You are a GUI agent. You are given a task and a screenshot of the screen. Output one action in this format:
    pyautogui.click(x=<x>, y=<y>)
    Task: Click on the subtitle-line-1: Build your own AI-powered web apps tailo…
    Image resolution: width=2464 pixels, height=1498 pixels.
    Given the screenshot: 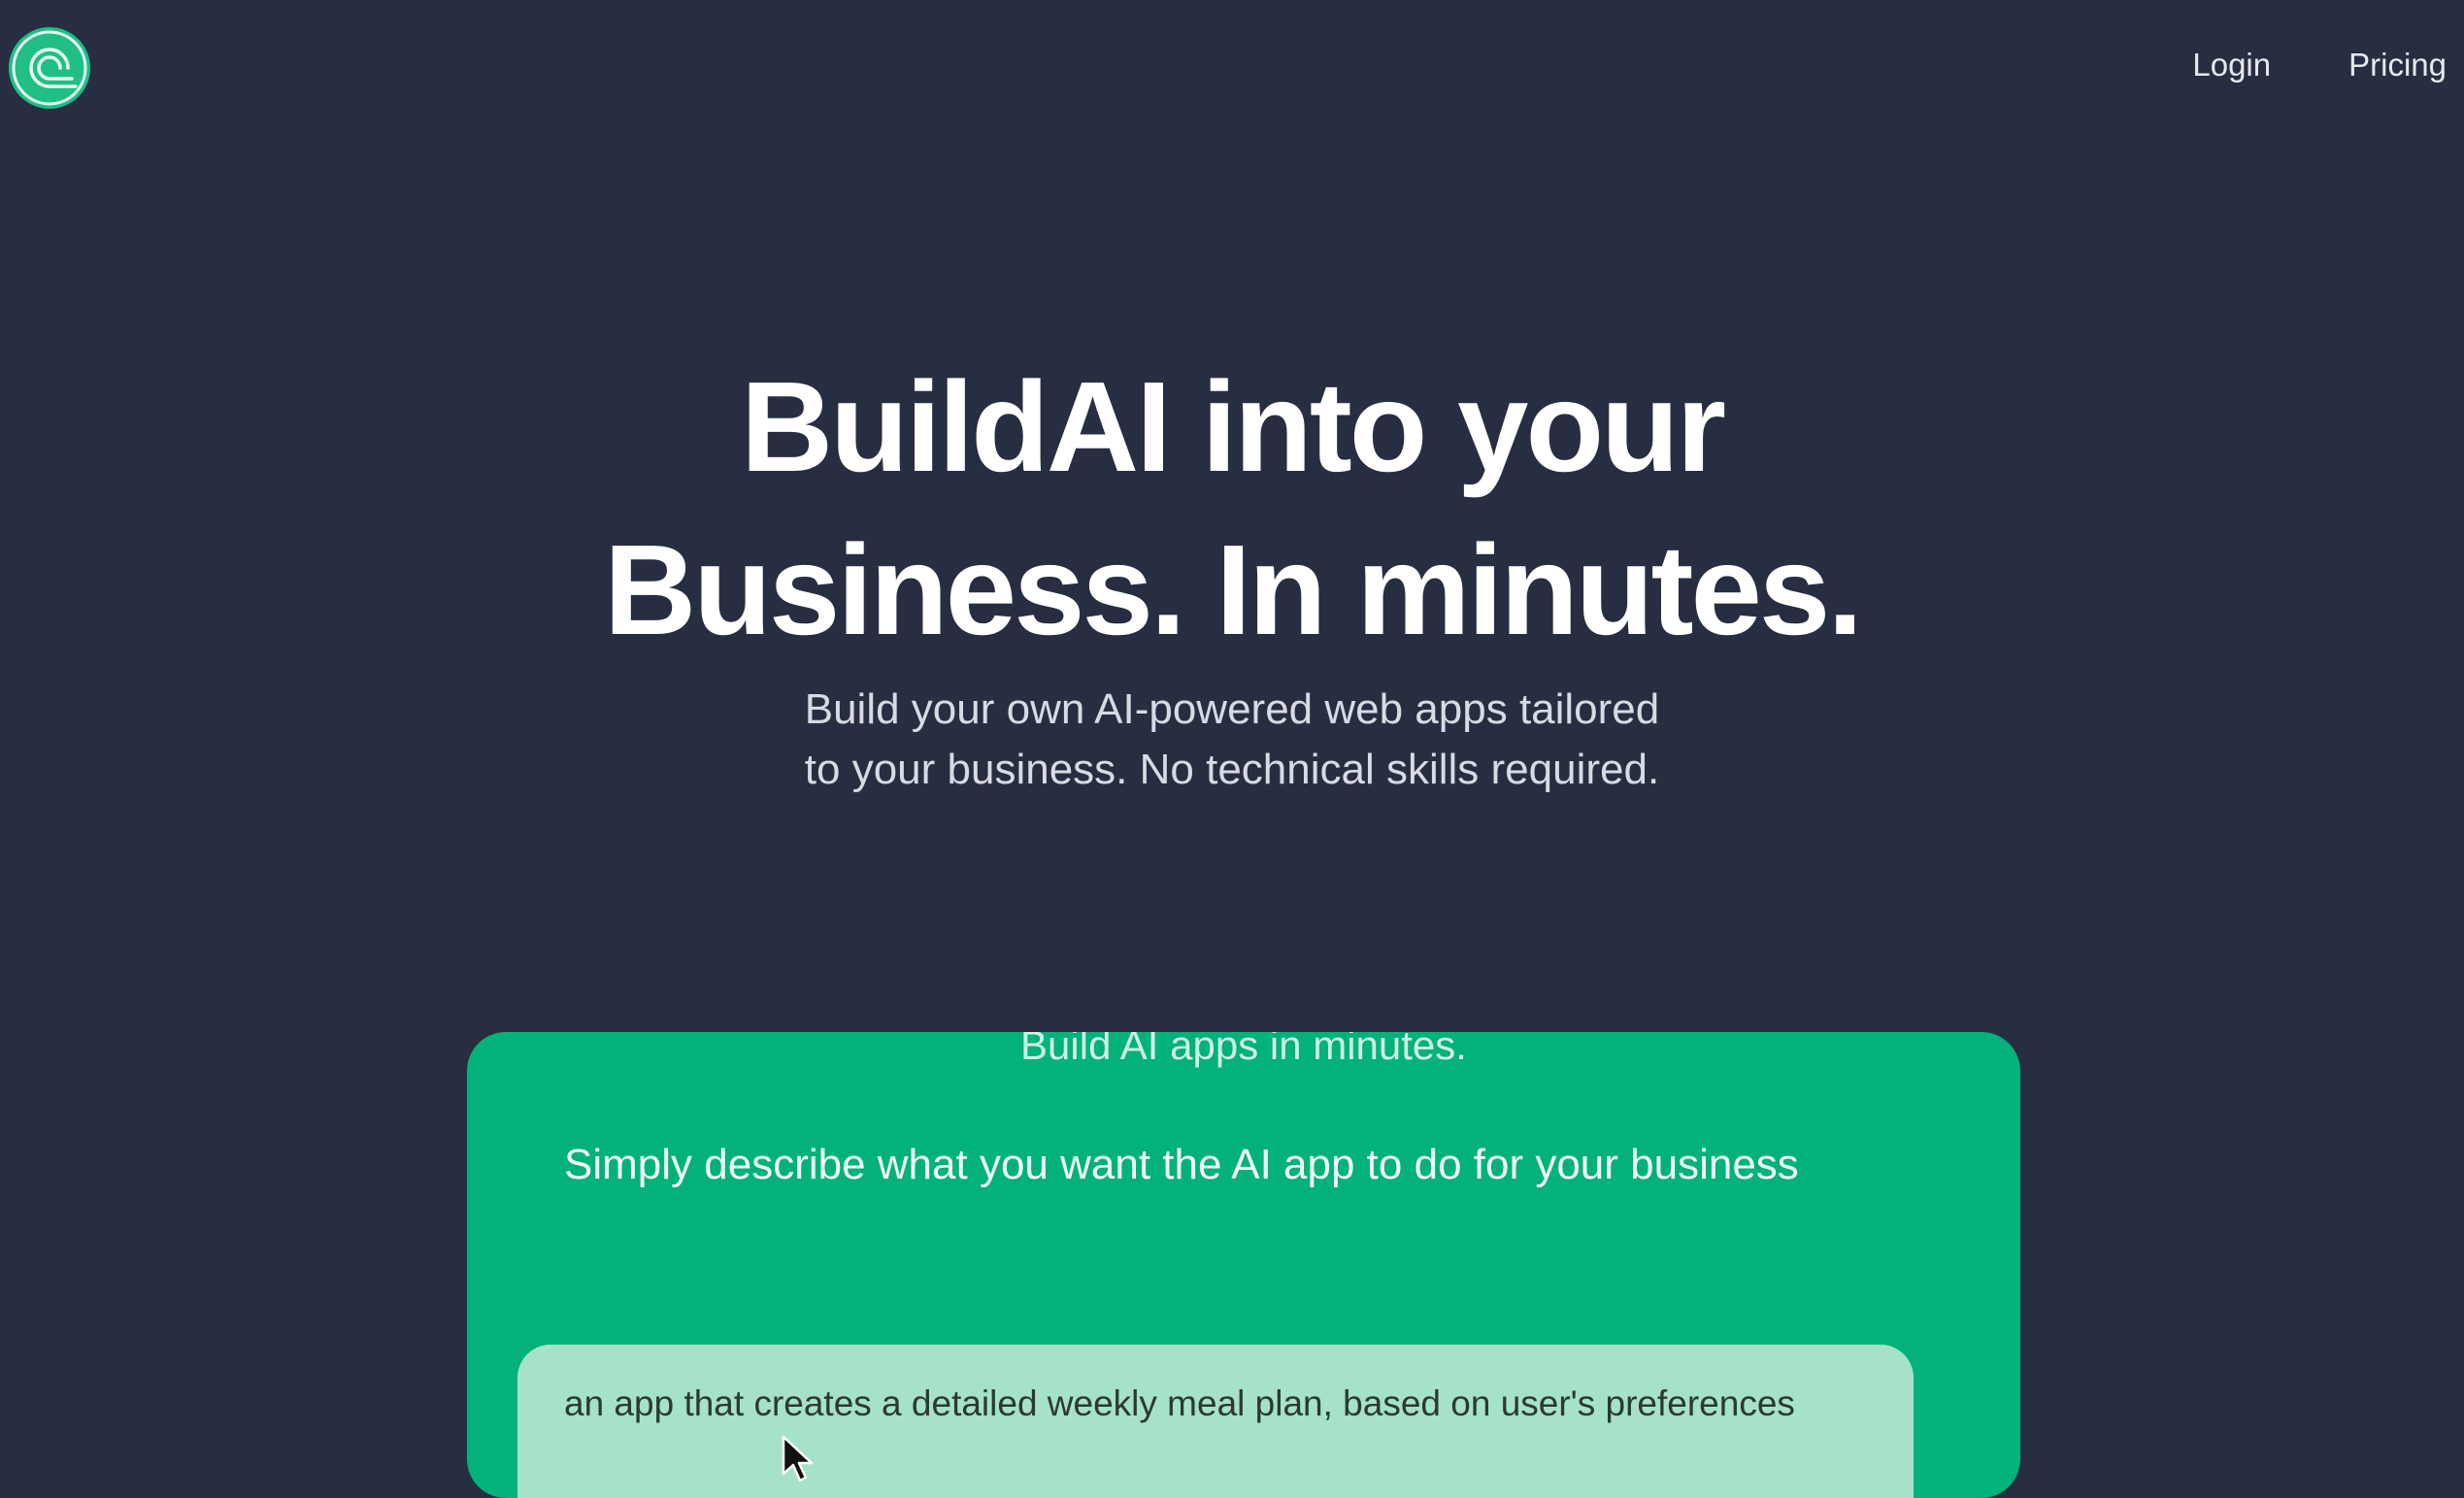 What is the action you would take?
    pyautogui.click(x=1232, y=709)
    